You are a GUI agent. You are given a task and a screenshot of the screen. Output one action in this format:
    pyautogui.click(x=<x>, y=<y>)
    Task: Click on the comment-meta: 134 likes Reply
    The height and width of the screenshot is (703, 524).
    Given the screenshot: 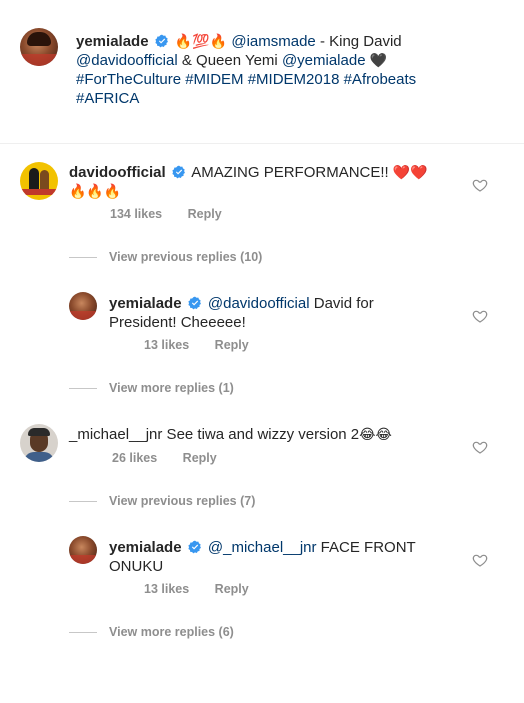 What is the action you would take?
    pyautogui.click(x=177, y=214)
    